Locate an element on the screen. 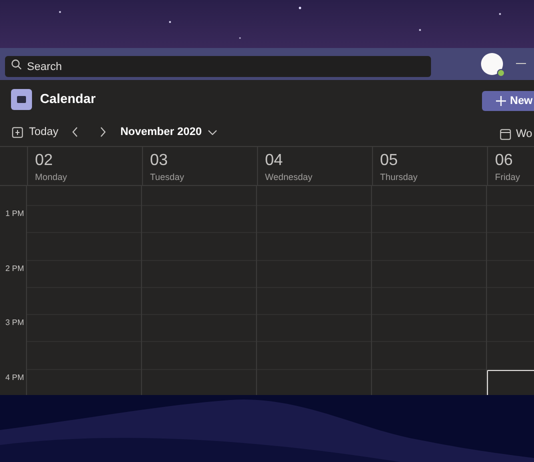  search-icon is located at coordinates (16, 64).